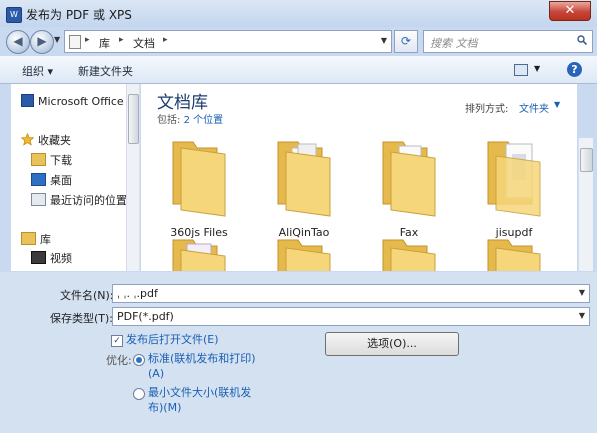 This screenshot has height=433, width=597. I want to click on filetype-dropdown: ▼, so click(582, 315).